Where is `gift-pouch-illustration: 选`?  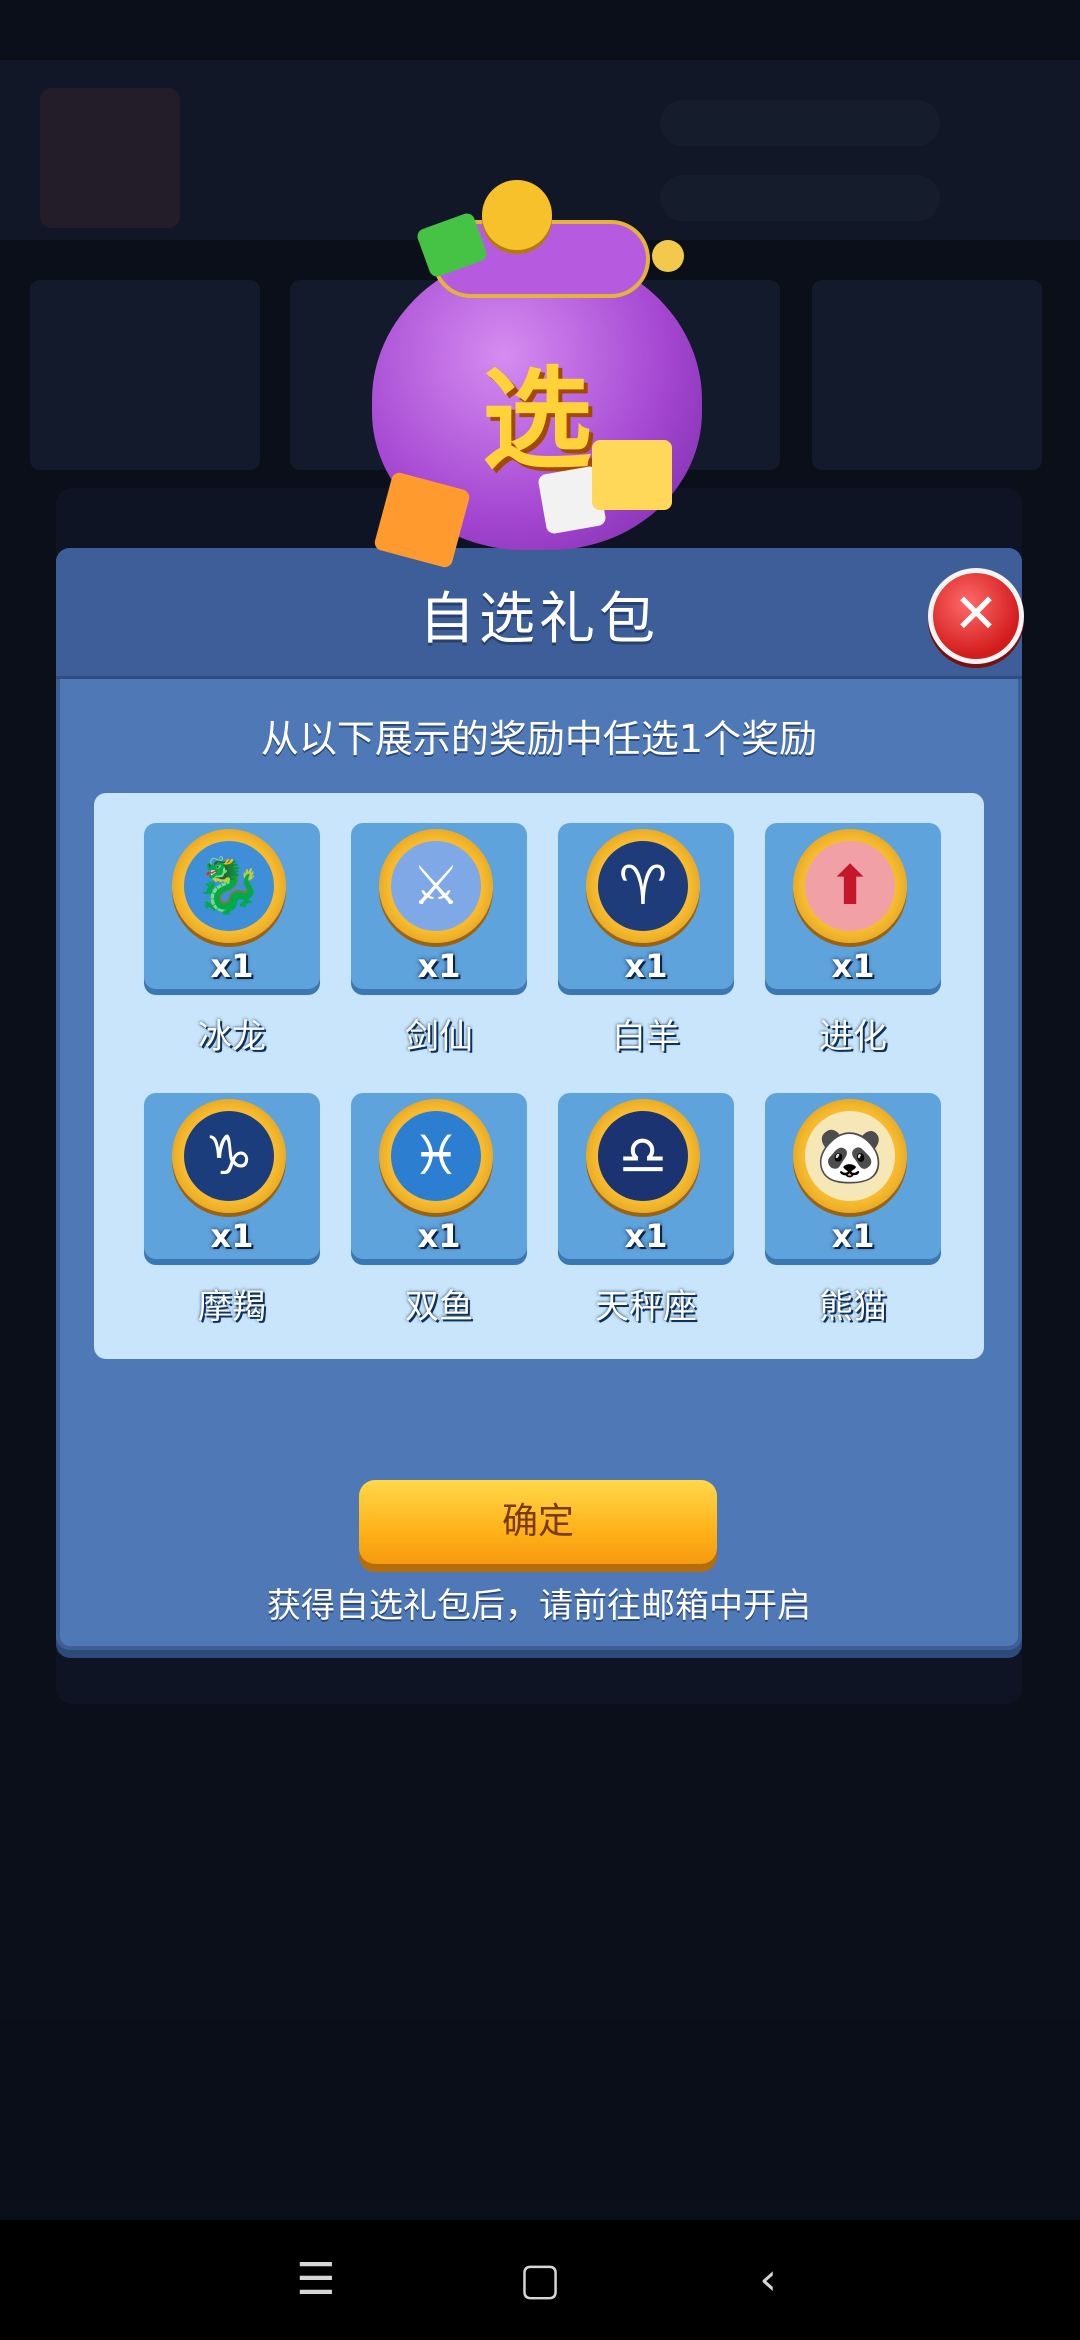 gift-pouch-illustration: 选 is located at coordinates (547, 375).